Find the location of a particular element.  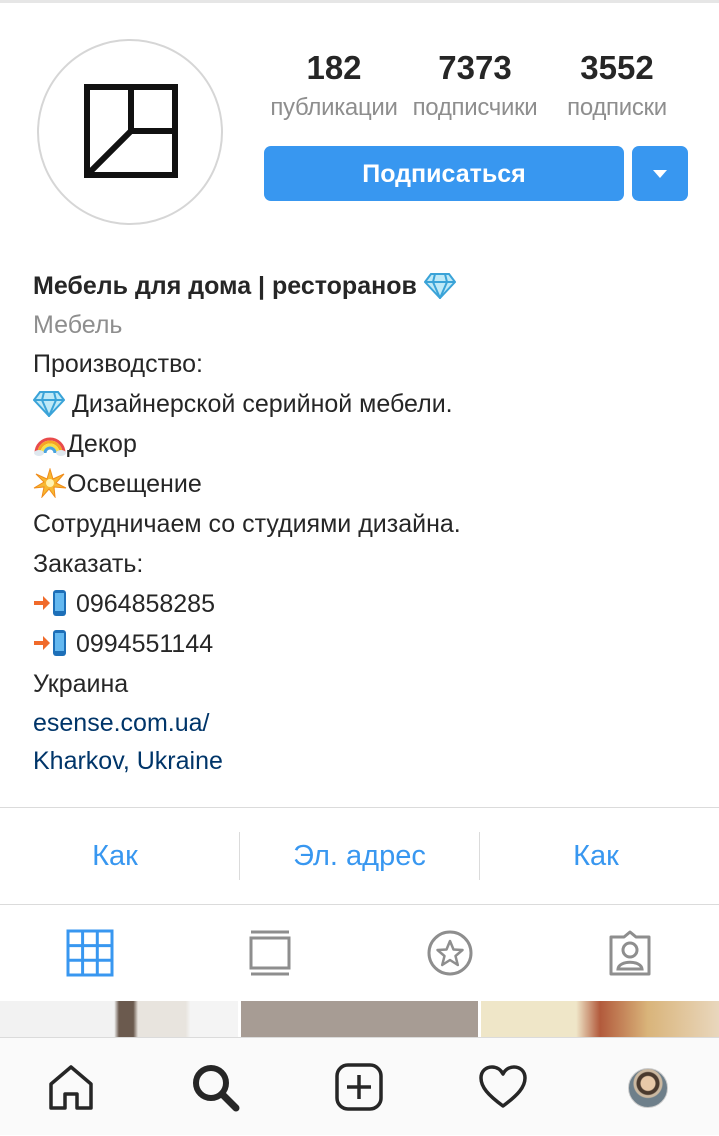

brand-logo-square-icon is located at coordinates (131, 131).